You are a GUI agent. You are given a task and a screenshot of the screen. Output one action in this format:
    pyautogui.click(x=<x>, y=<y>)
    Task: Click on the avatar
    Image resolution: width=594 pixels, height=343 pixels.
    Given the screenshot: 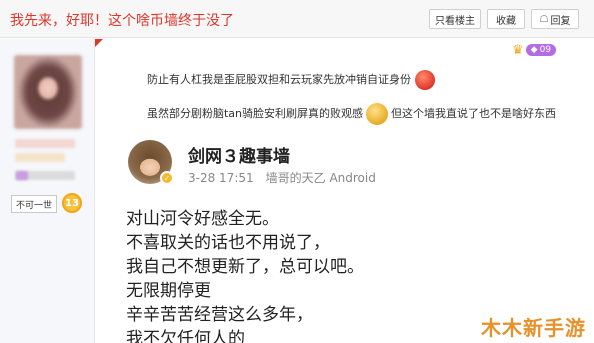 What is the action you would take?
    pyautogui.click(x=48, y=92)
    